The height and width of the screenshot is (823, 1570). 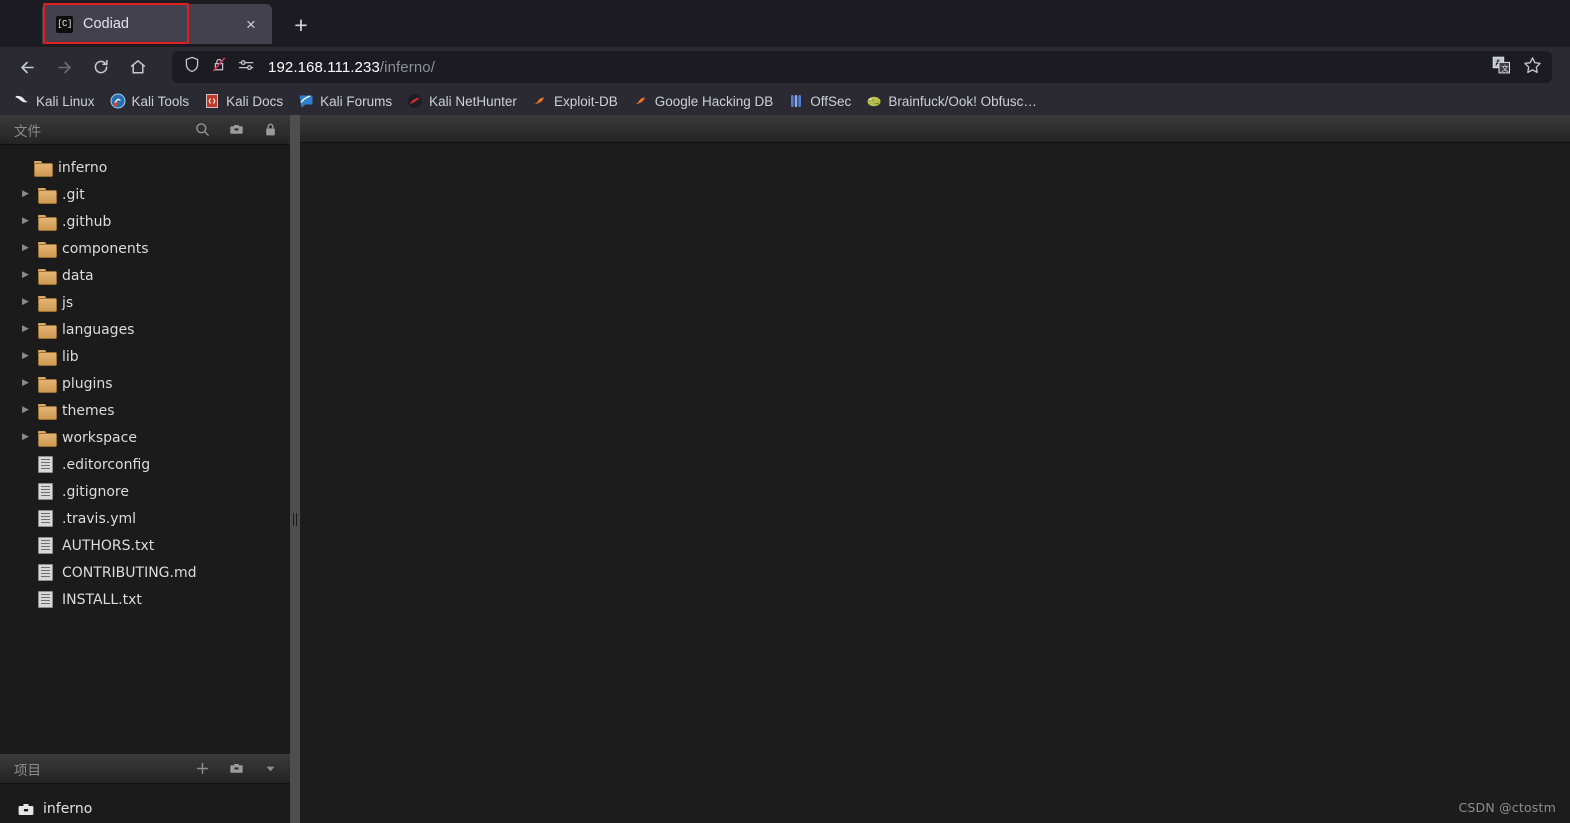 I want to click on bookmark-exploit-db: Exploit-DB, so click(x=575, y=101).